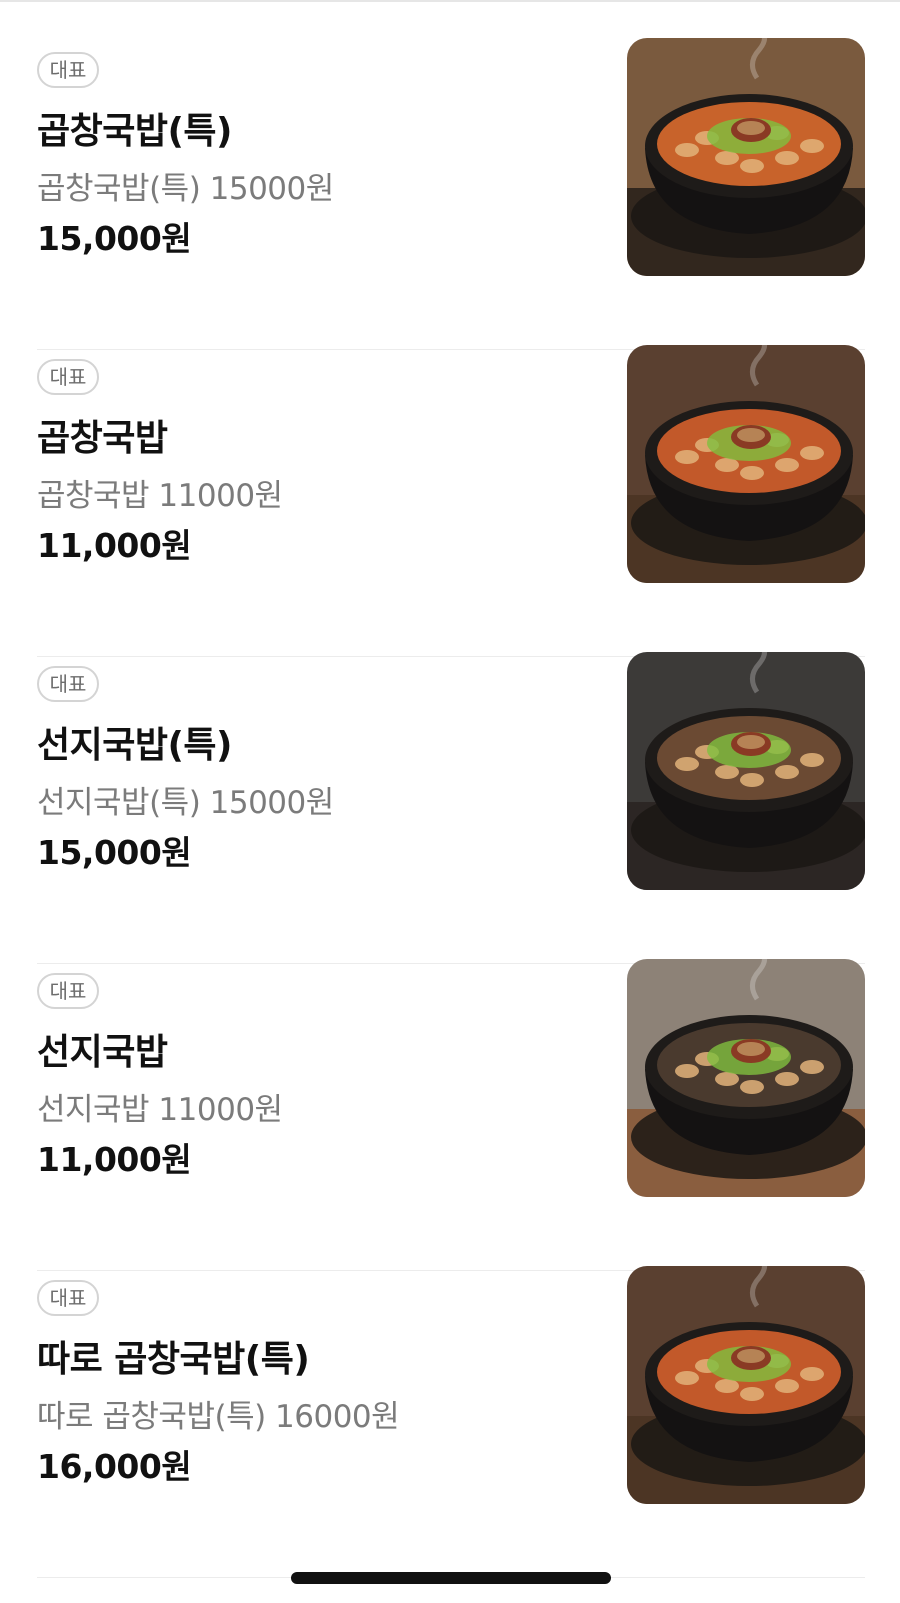  I want to click on top-divider, so click(450, 1).